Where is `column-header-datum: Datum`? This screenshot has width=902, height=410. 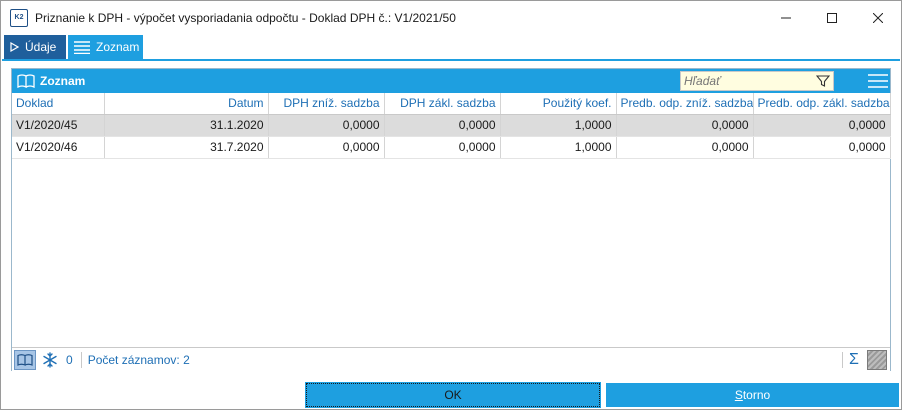 column-header-datum: Datum is located at coordinates (186, 104).